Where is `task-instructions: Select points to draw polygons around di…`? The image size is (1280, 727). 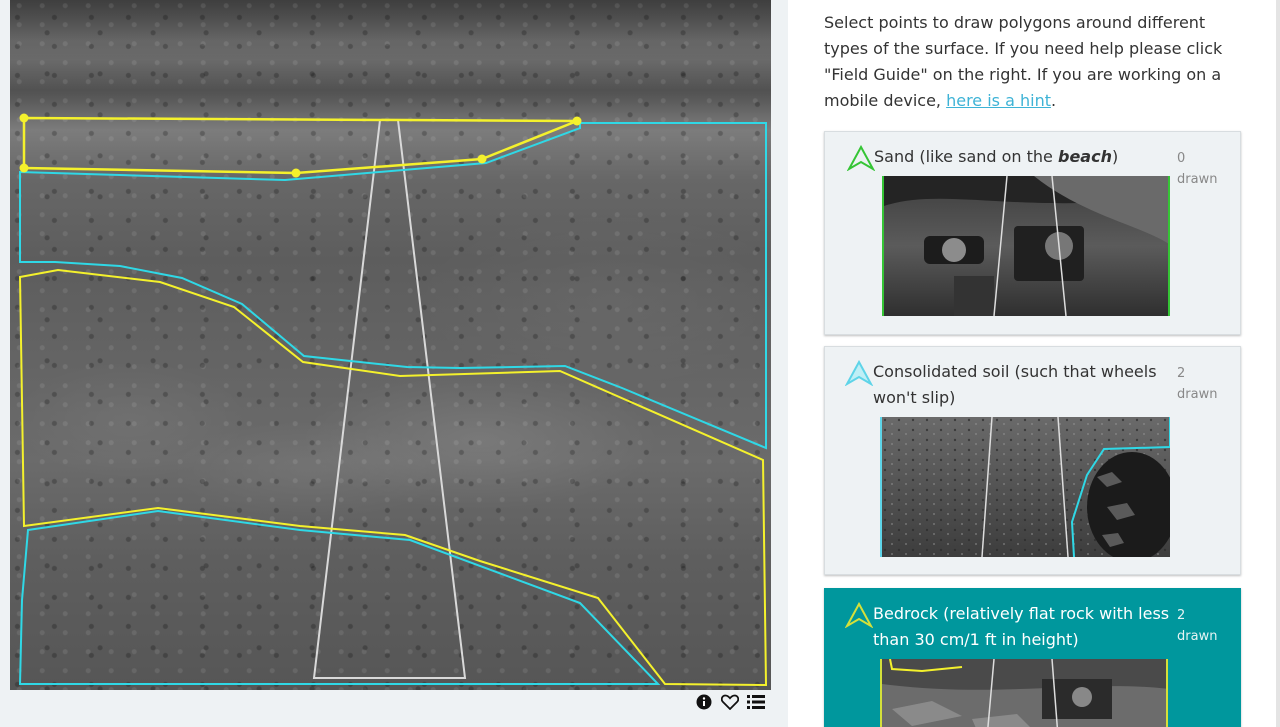 task-instructions: Select points to draw polygons around di… is located at coordinates (1026, 62).